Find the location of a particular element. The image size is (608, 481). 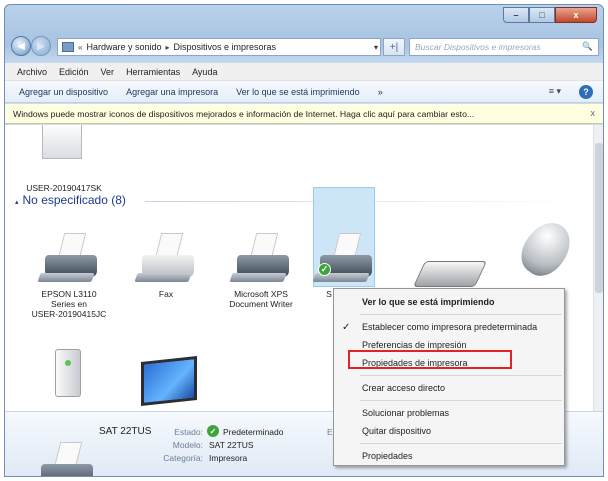

device-user-pc: USER-20190417SK is located at coordinates (64, 159).